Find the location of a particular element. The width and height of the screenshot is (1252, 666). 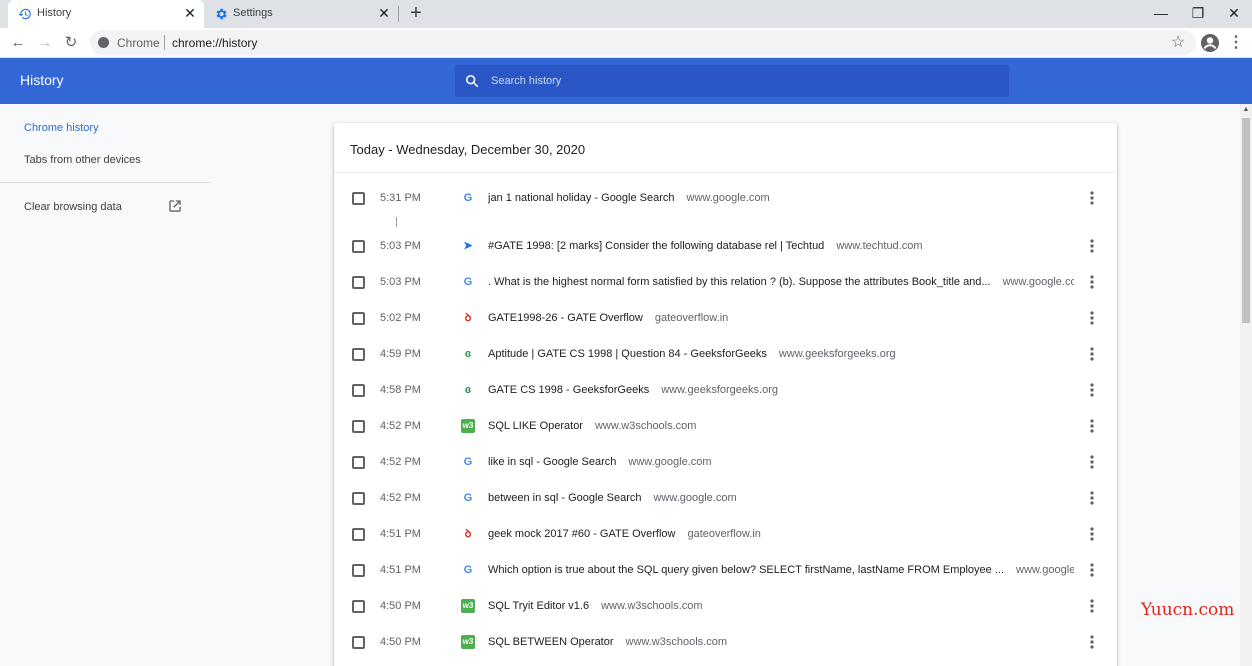

forward-button: → is located at coordinates (45, 43).